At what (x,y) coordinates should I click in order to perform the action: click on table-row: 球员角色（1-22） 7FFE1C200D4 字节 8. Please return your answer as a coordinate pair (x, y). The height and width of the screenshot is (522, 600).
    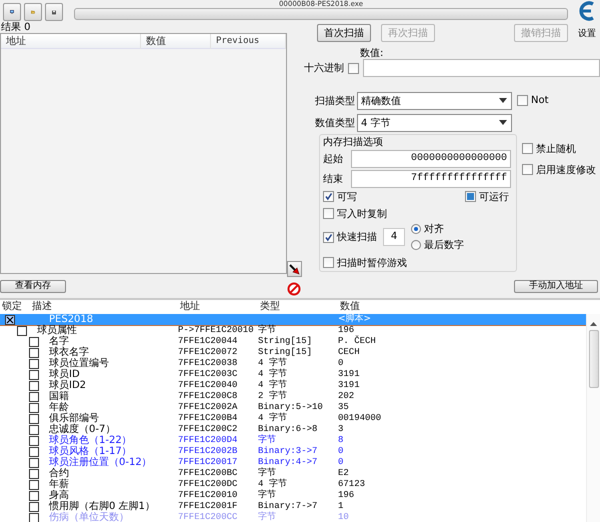
    Looking at the image, I should click on (293, 440).